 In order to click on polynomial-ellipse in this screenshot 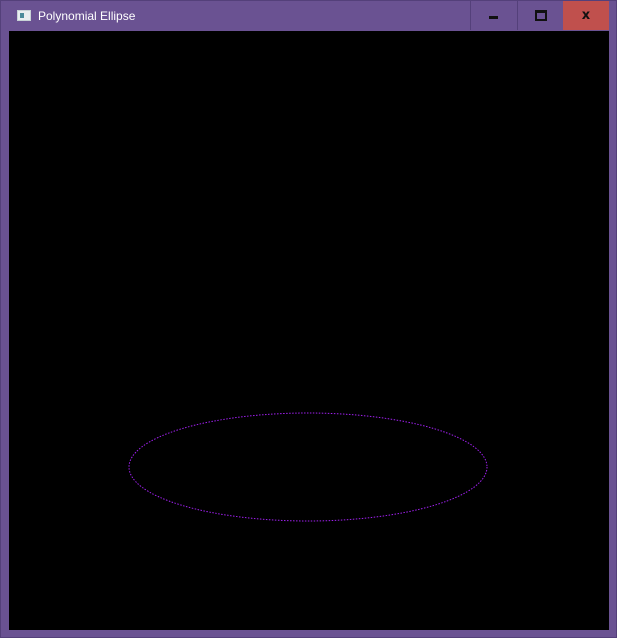, I will do `click(308, 467)`.